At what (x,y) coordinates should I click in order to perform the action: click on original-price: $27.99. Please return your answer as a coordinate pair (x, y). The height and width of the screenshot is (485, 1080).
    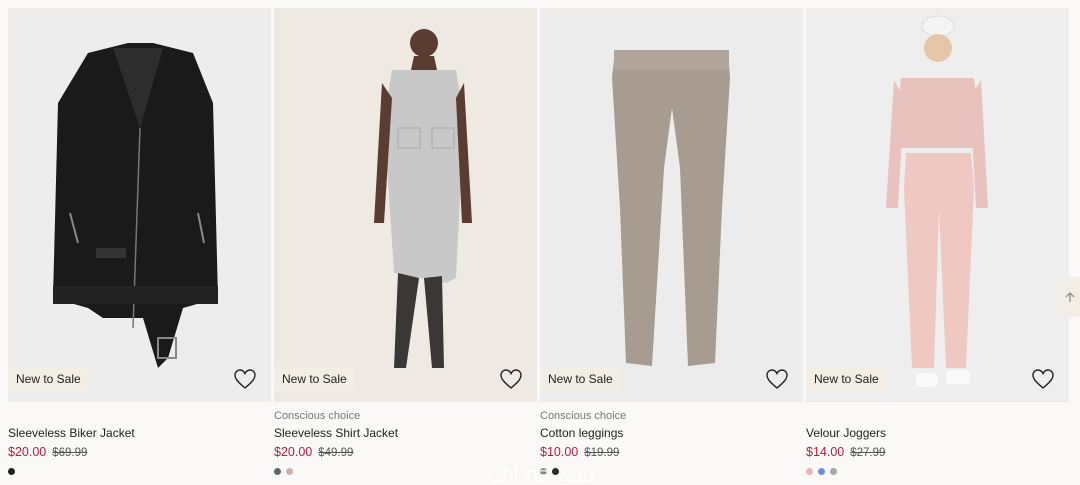
    Looking at the image, I should click on (868, 453).